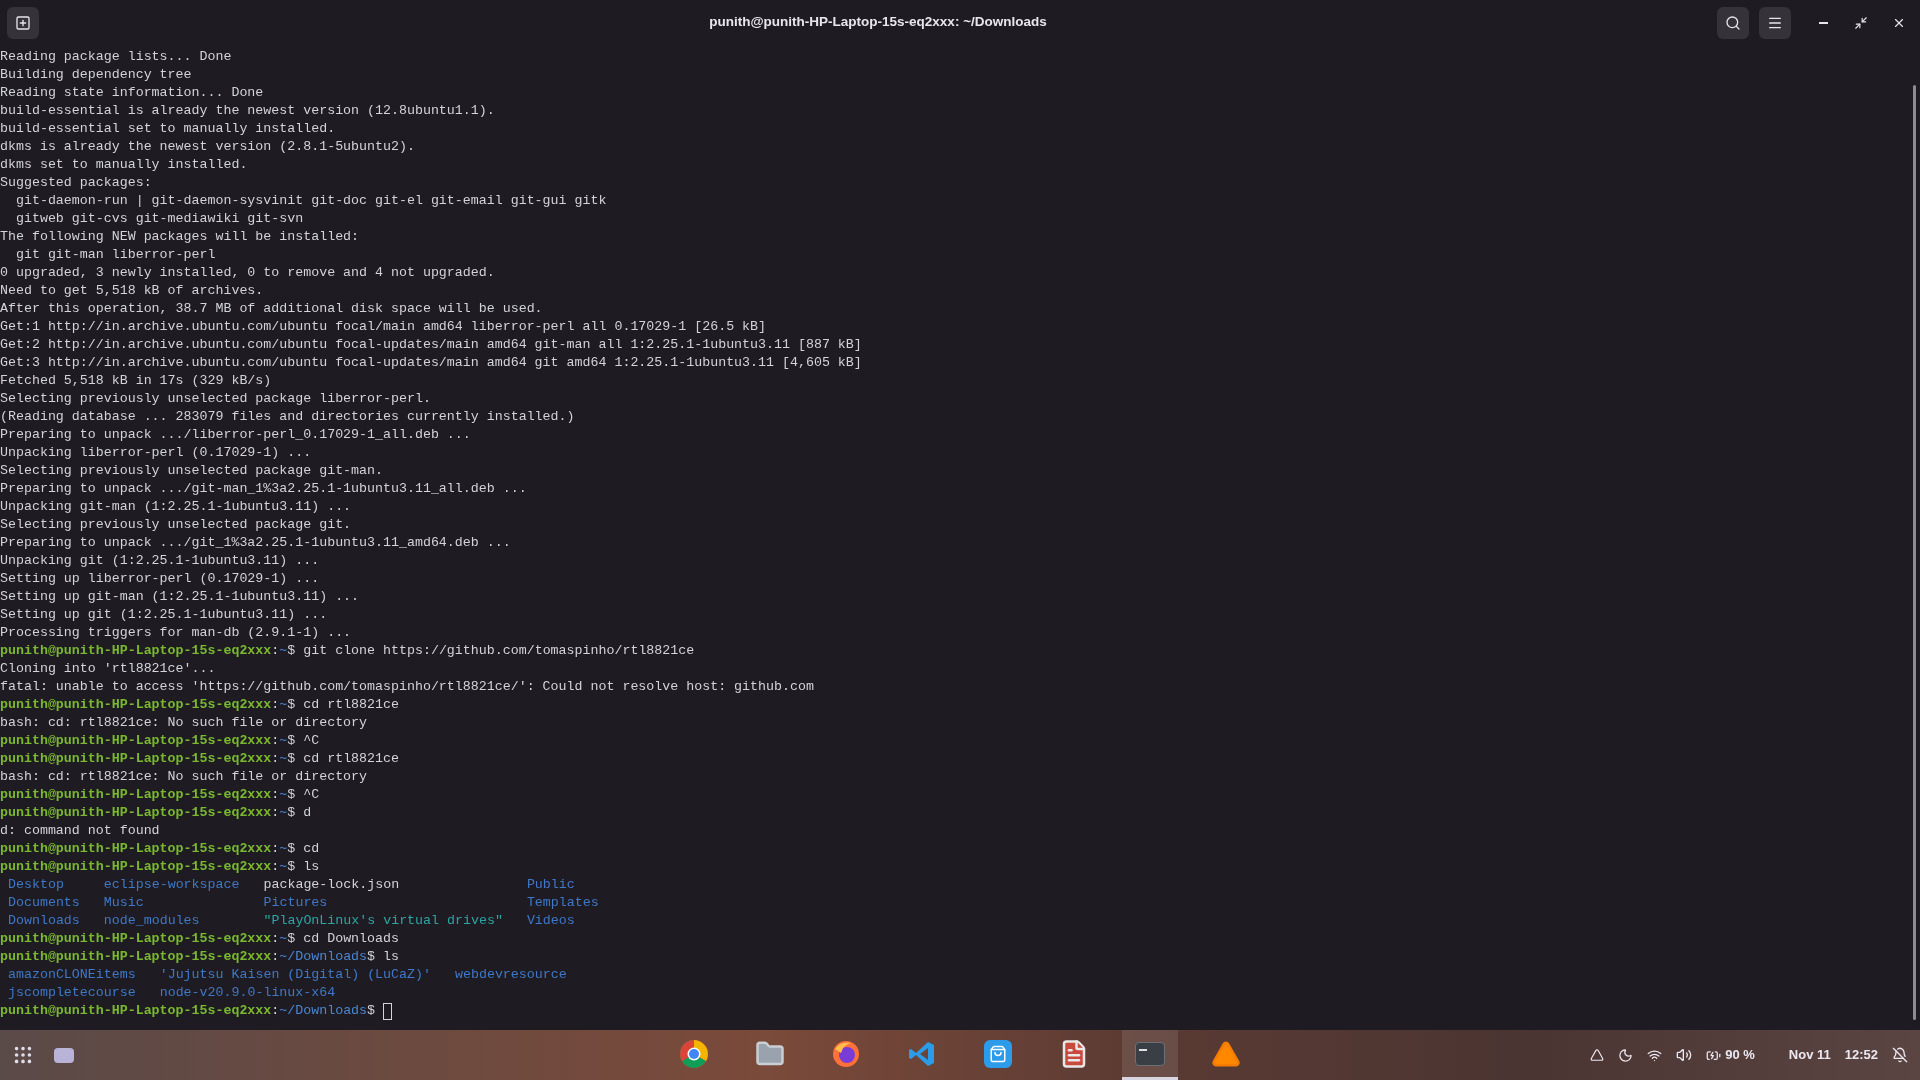 This screenshot has width=1920, height=1080. I want to click on prompt-line: punith@punith-HP-Laptop-15s-eq2xxx:~/Downloads$, so click(954, 1011).